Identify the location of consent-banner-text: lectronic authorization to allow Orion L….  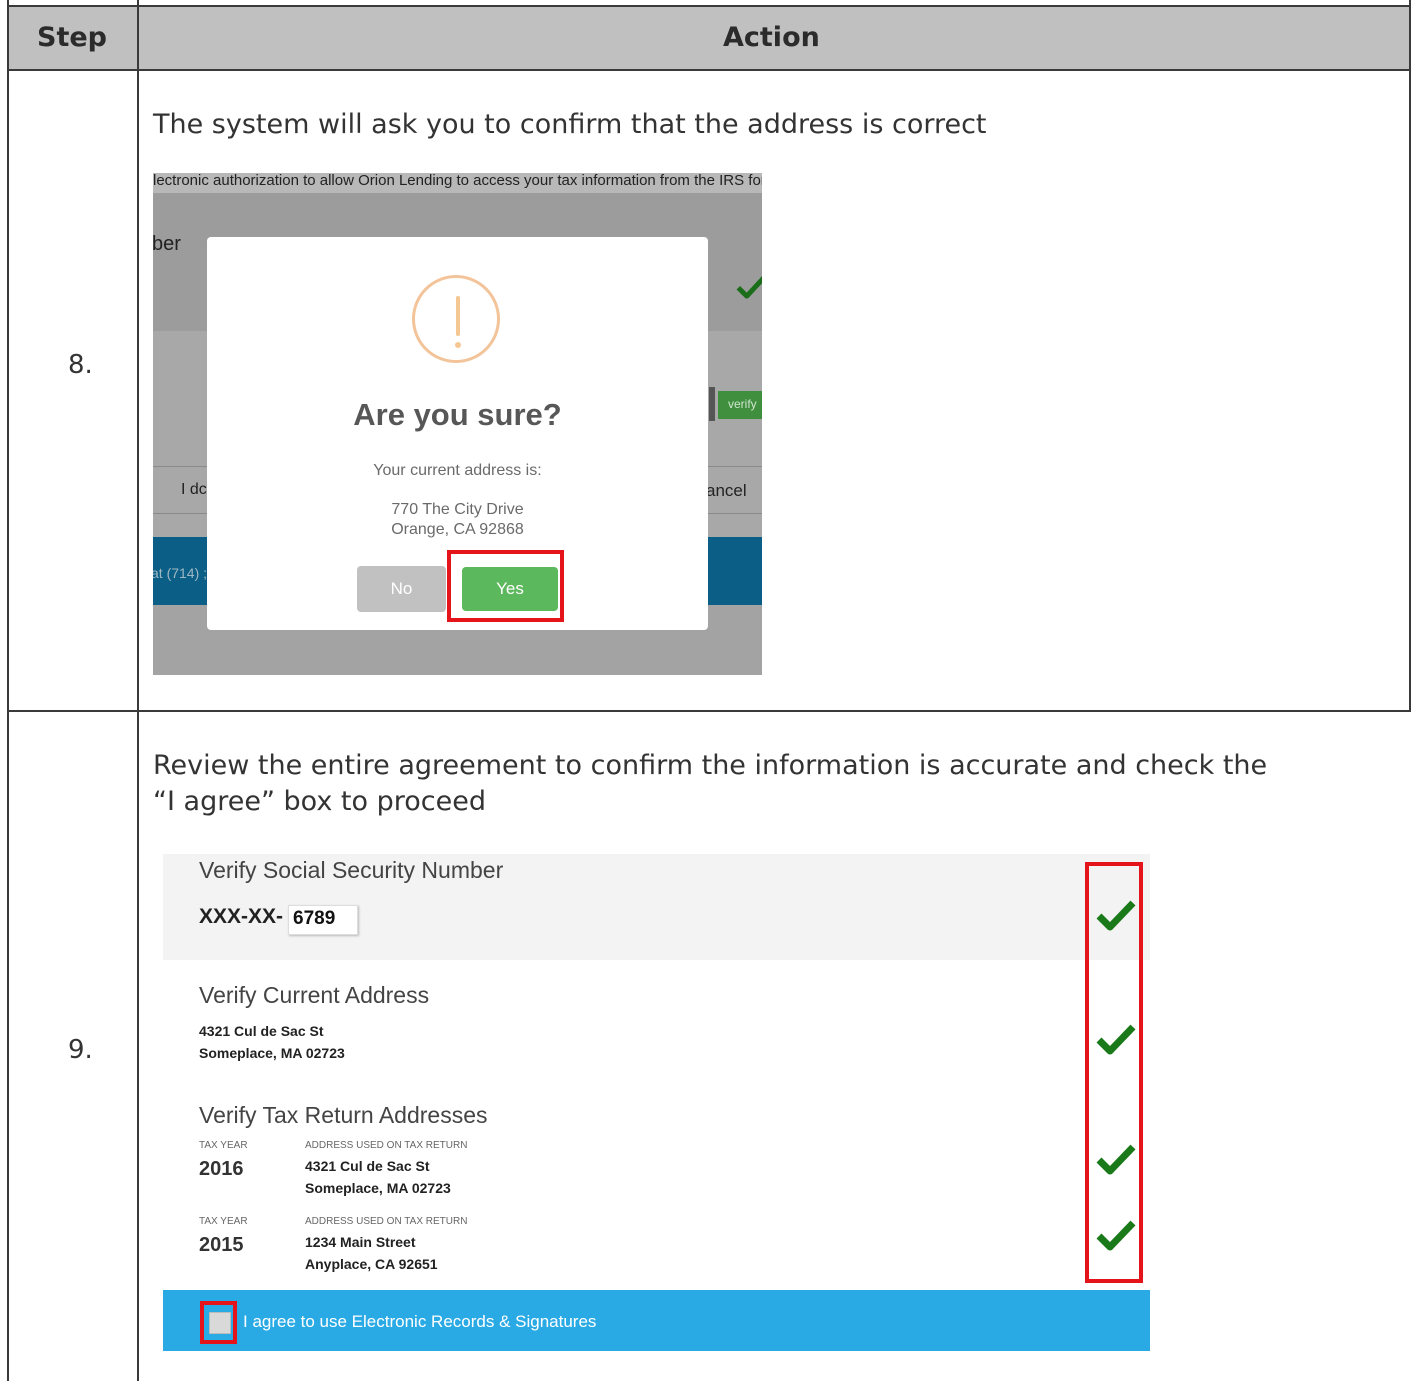
(457, 181).